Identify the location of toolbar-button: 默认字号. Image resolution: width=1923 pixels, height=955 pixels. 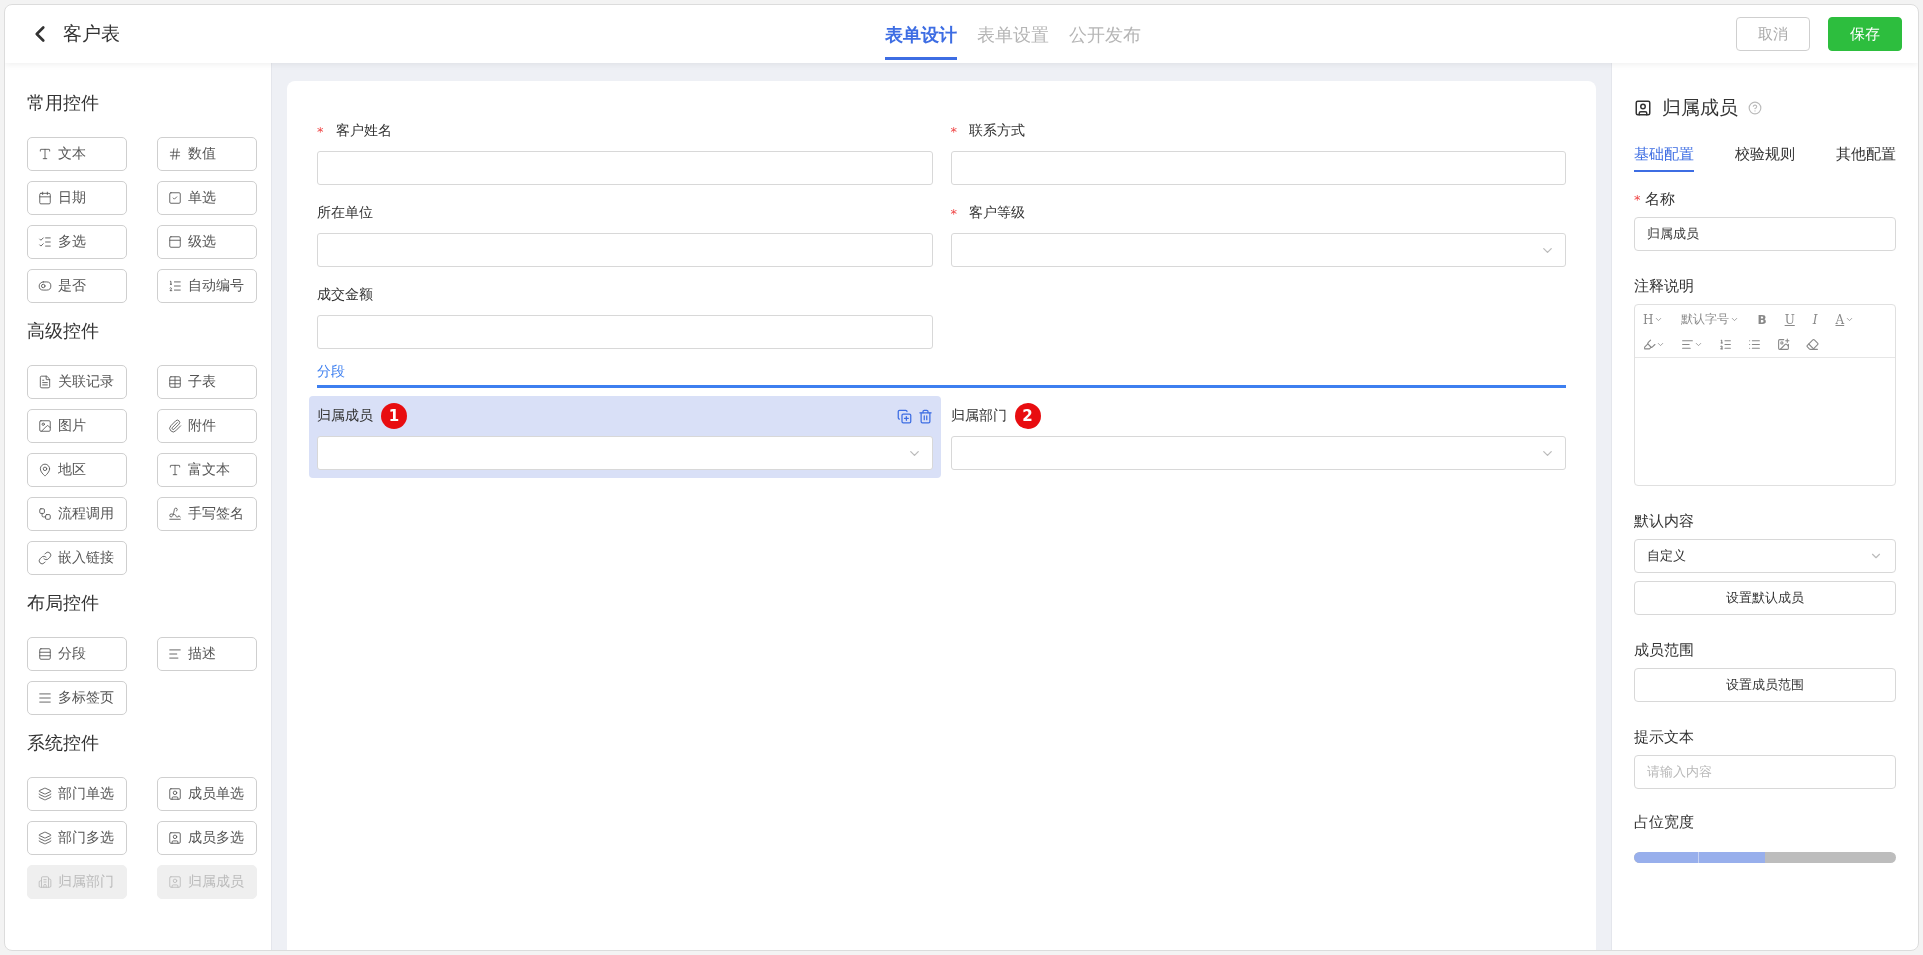
(1710, 319).